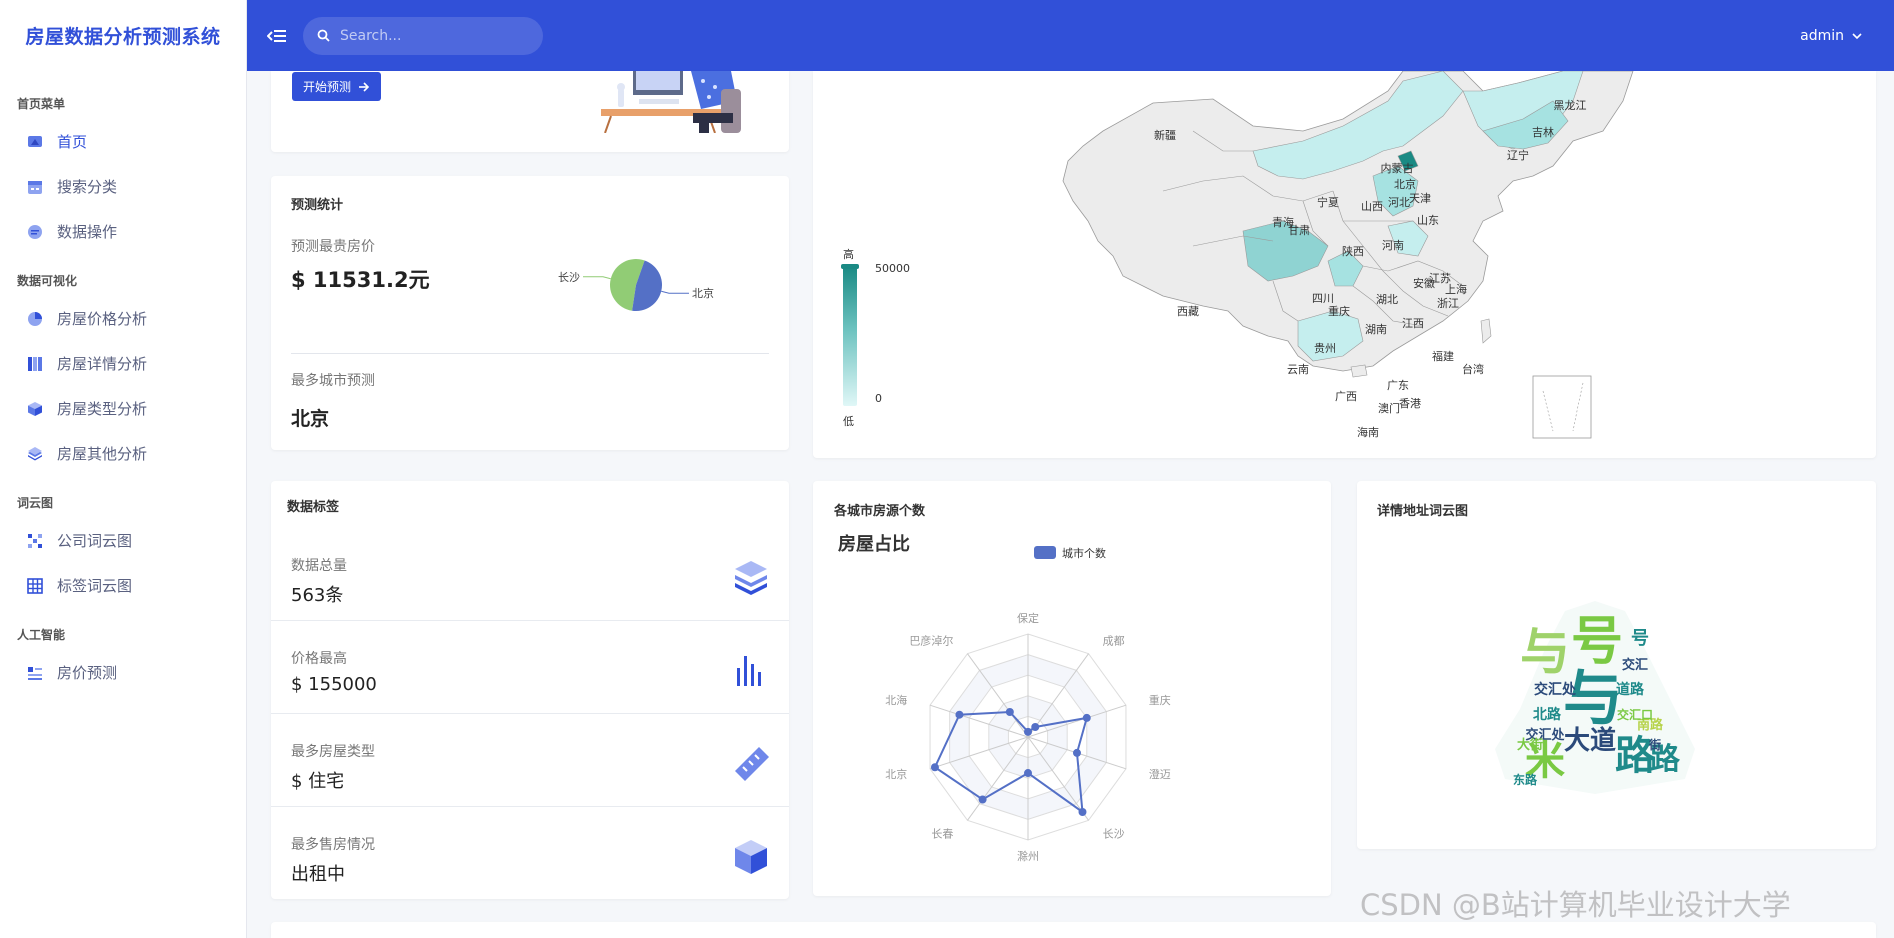  What do you see at coordinates (848, 254) in the screenshot?
I see `visual-map-high: 高` at bounding box center [848, 254].